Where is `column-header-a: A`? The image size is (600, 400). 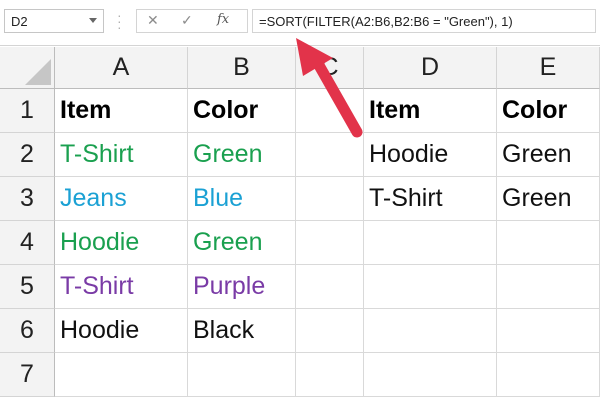 column-header-a: A is located at coordinates (121, 68).